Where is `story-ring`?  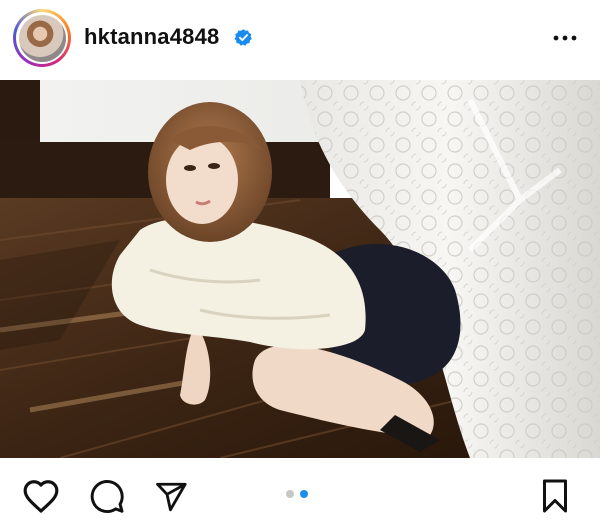
story-ring is located at coordinates (42, 38).